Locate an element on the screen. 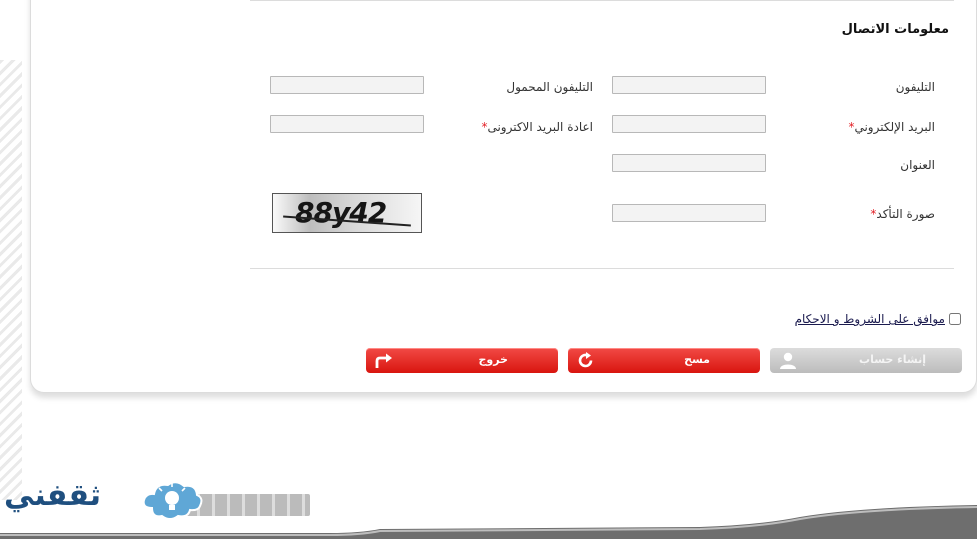 The width and height of the screenshot is (977, 539). email-label-text: البريد الإلكتروني is located at coordinates (894, 127).